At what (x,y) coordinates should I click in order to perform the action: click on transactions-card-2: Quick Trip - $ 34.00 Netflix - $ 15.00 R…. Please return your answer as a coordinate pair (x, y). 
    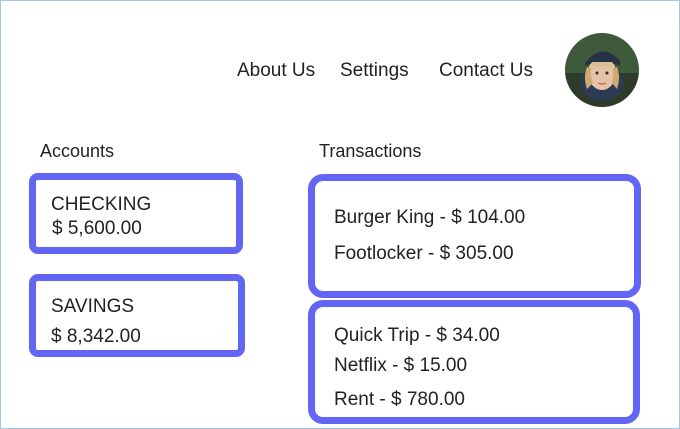
    Looking at the image, I should click on (474, 362).